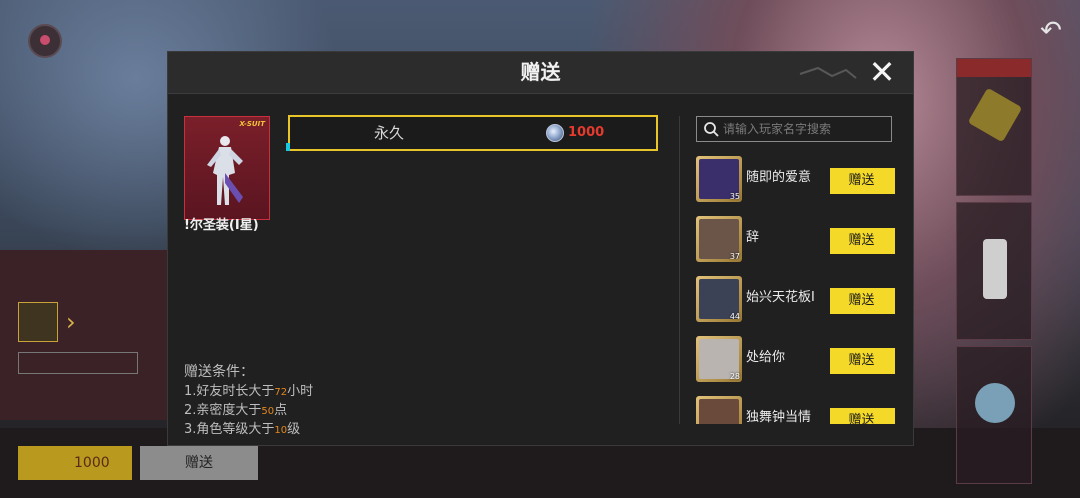 The height and width of the screenshot is (498, 1080). Describe the element at coordinates (801, 409) in the screenshot. I see `friend-row: 独舞钟当情 赠送` at that location.